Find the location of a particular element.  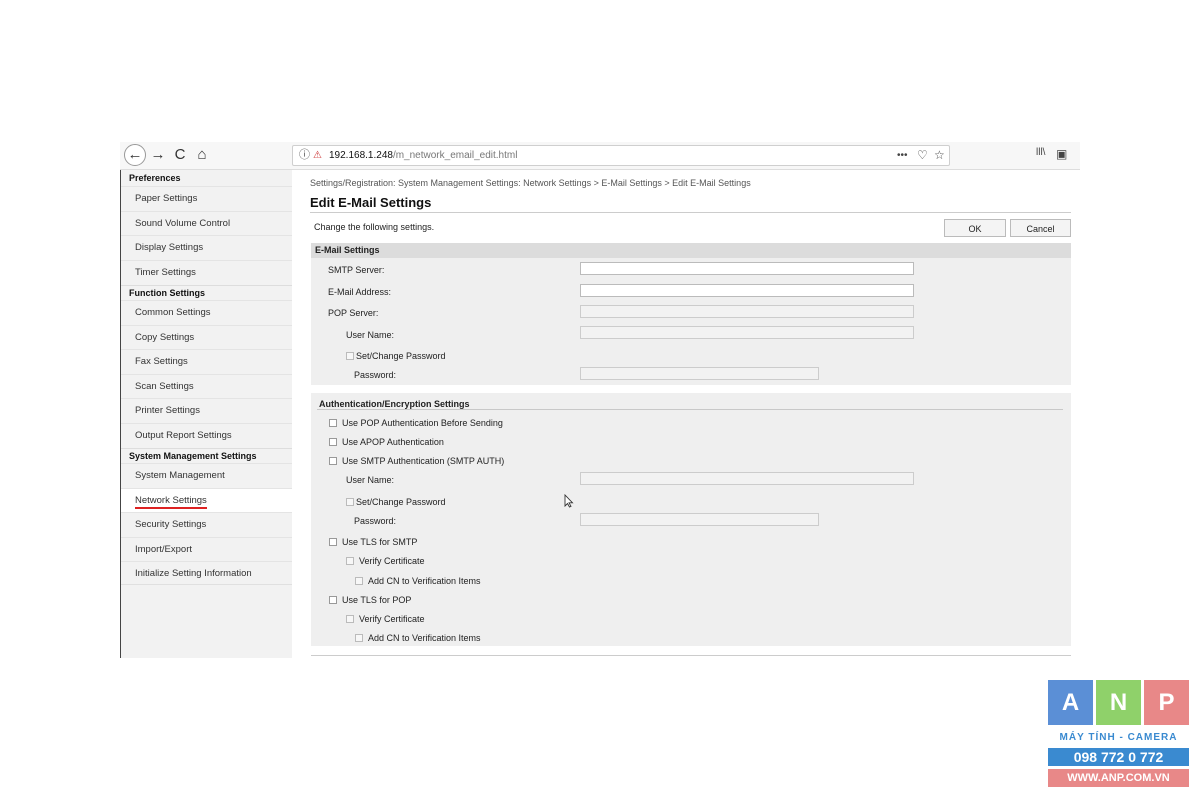

sidebar-item-common-settings: Common Settings is located at coordinates (206, 312).